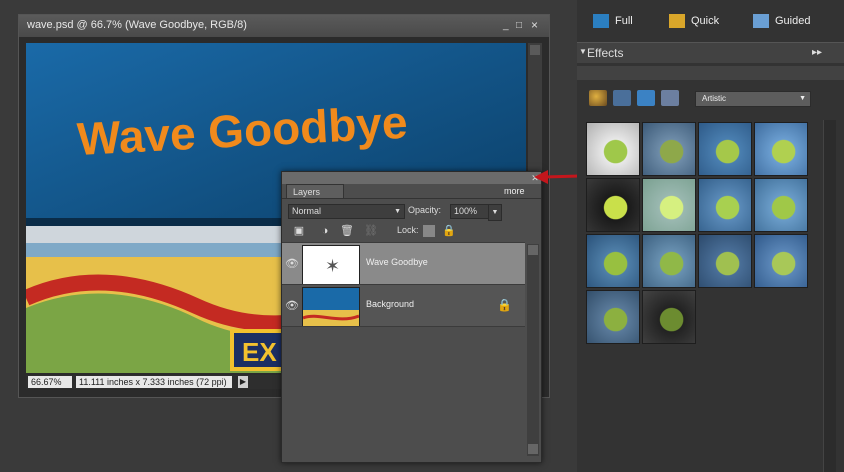  Describe the element at coordinates (829, 296) in the screenshot. I see `effects-scrollbar` at that location.